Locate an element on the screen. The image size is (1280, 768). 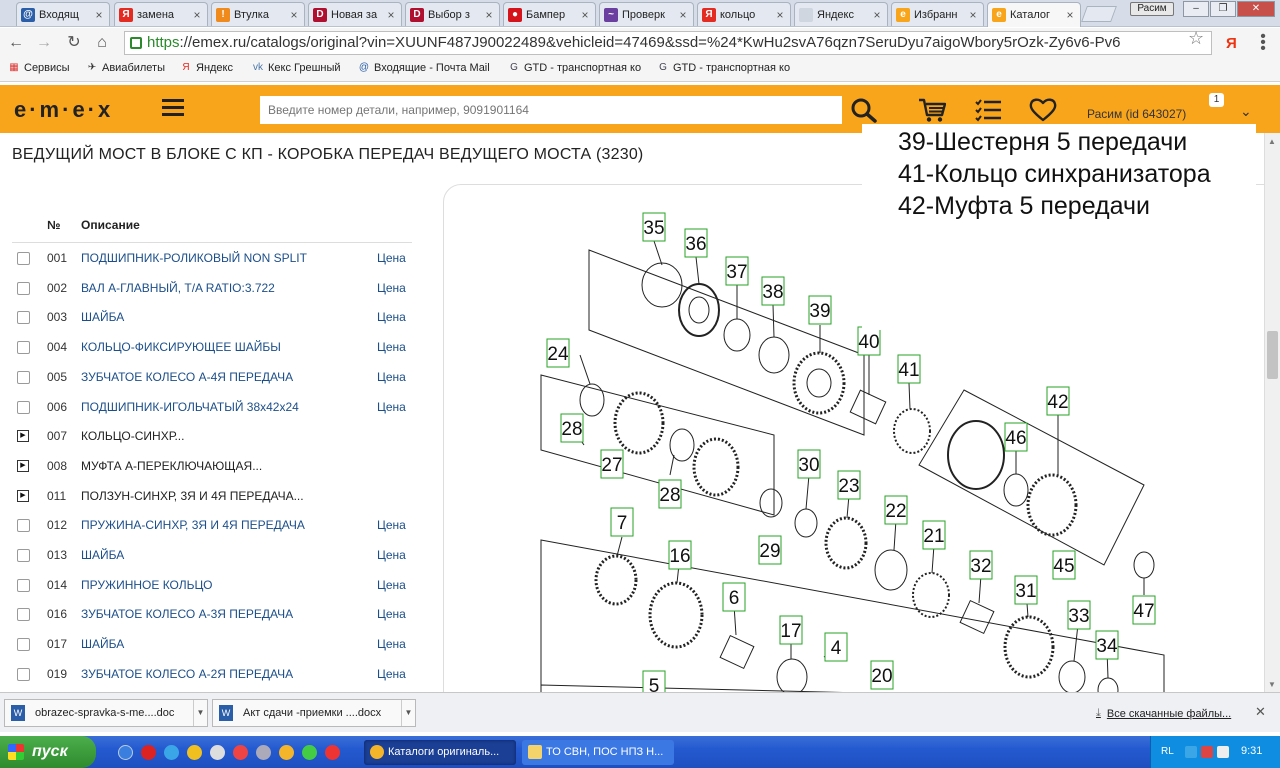
reload-icon: ↻ is located at coordinates (74, 43).